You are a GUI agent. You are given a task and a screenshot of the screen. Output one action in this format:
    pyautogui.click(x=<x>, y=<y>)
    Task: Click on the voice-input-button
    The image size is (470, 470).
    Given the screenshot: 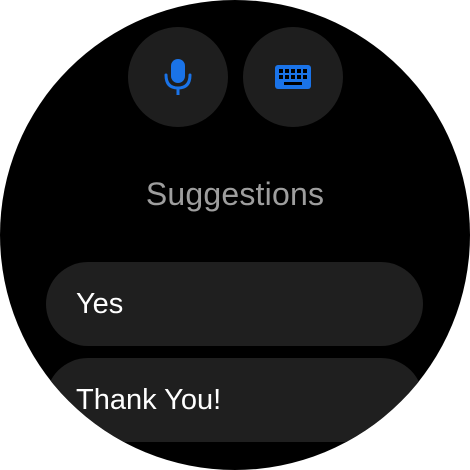 What is the action you would take?
    pyautogui.click(x=178, y=77)
    